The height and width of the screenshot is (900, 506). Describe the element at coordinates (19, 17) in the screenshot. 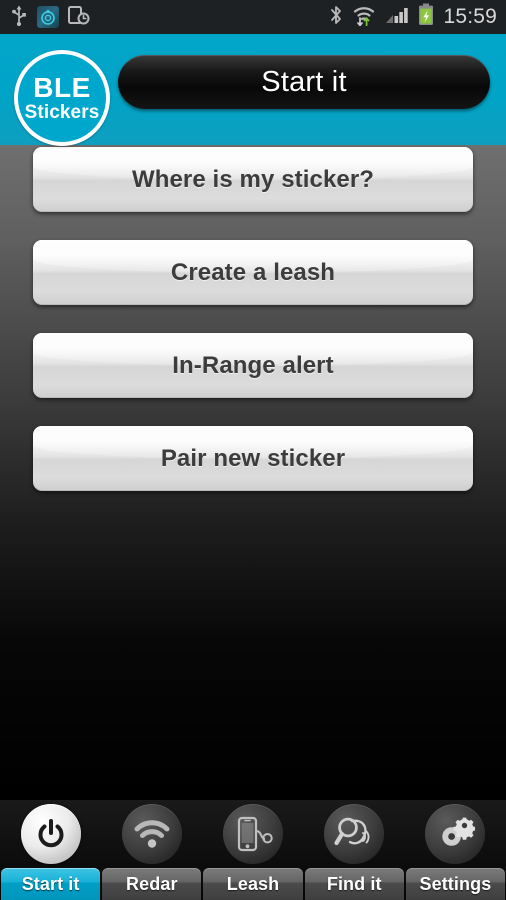

I see `usb-icon` at that location.